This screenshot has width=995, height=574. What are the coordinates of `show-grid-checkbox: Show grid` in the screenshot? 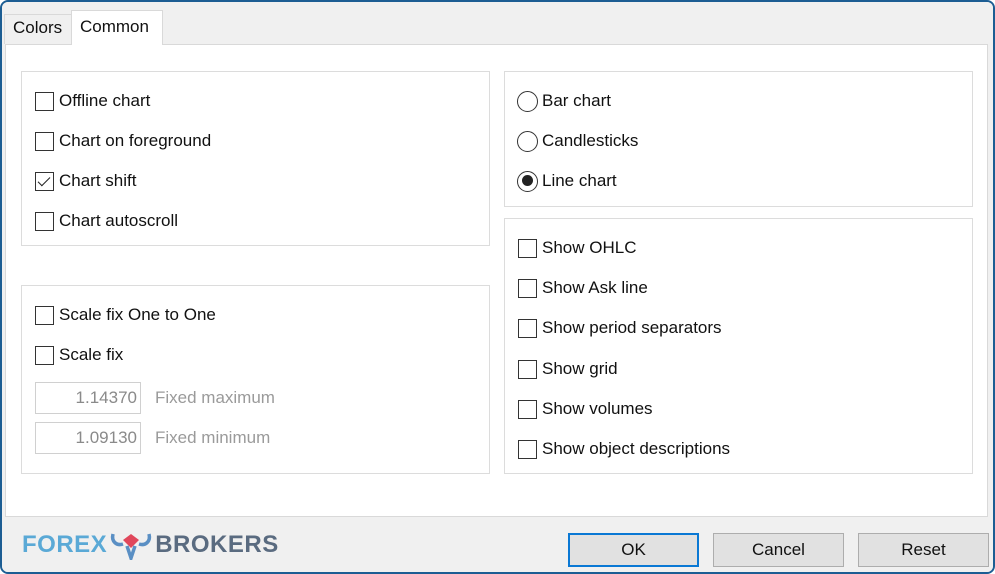 It's located at (568, 369).